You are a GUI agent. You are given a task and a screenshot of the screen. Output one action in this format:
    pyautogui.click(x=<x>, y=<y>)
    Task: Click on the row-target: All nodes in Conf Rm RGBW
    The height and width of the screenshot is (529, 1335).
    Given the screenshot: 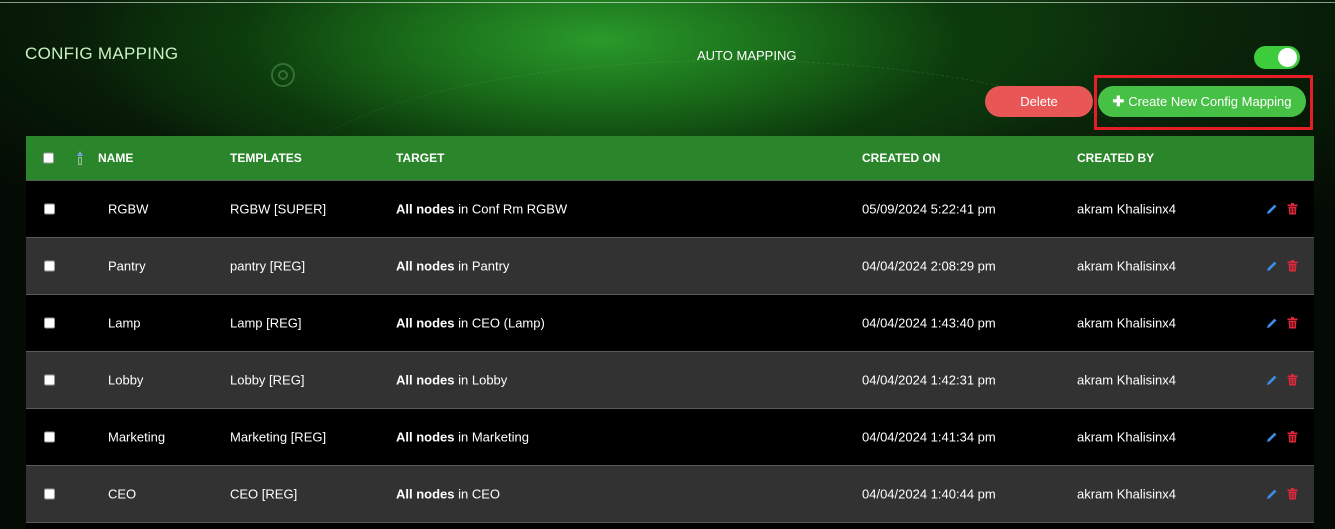 What is the action you would take?
    pyautogui.click(x=481, y=209)
    